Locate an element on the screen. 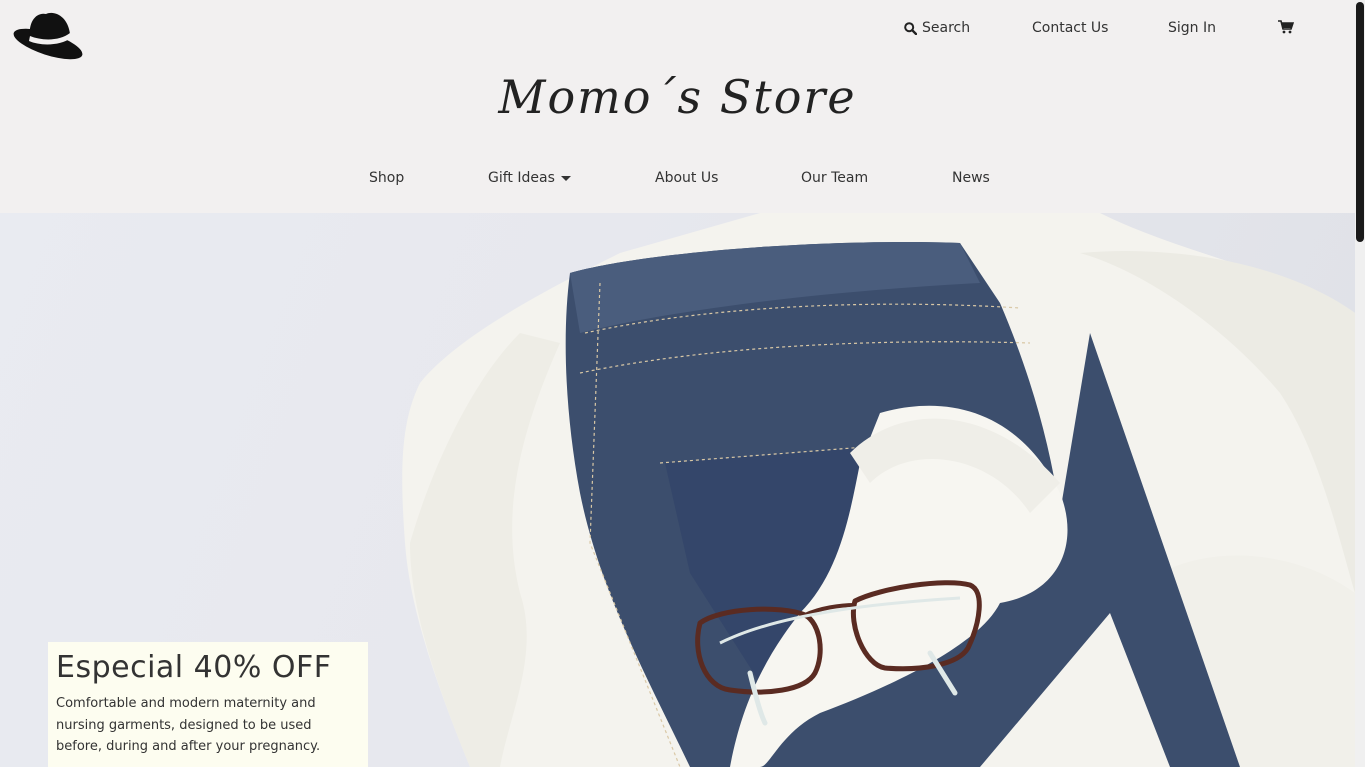 This screenshot has width=1365, height=767. nav-shop: Shop is located at coordinates (386, 178).